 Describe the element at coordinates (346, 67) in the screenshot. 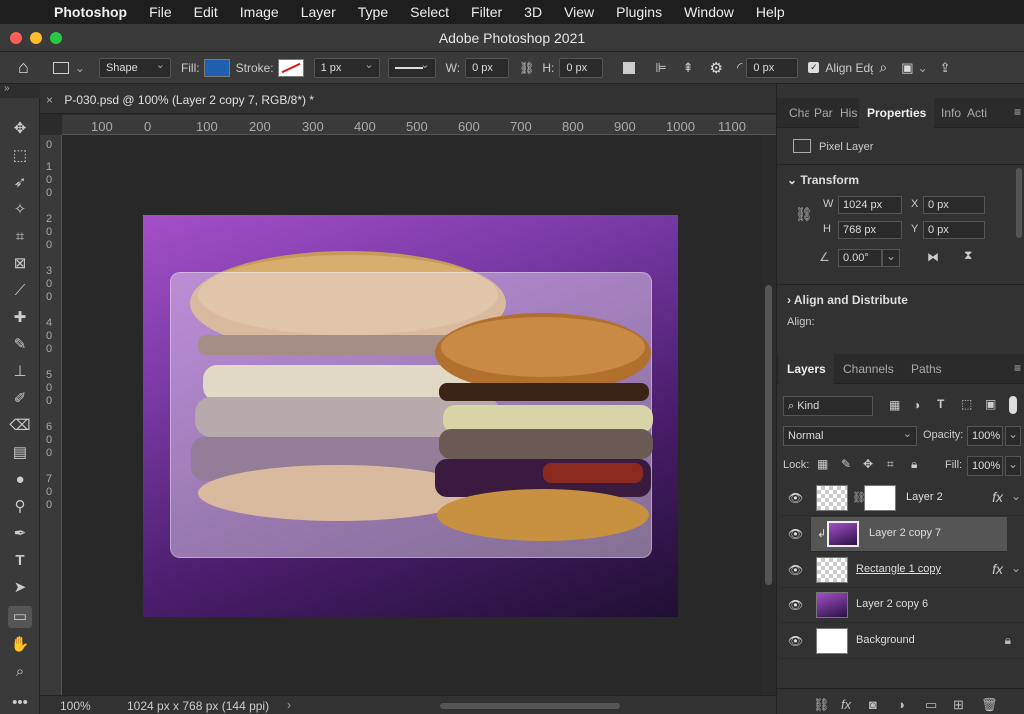

I see `stroke-width-field: 1 px` at that location.